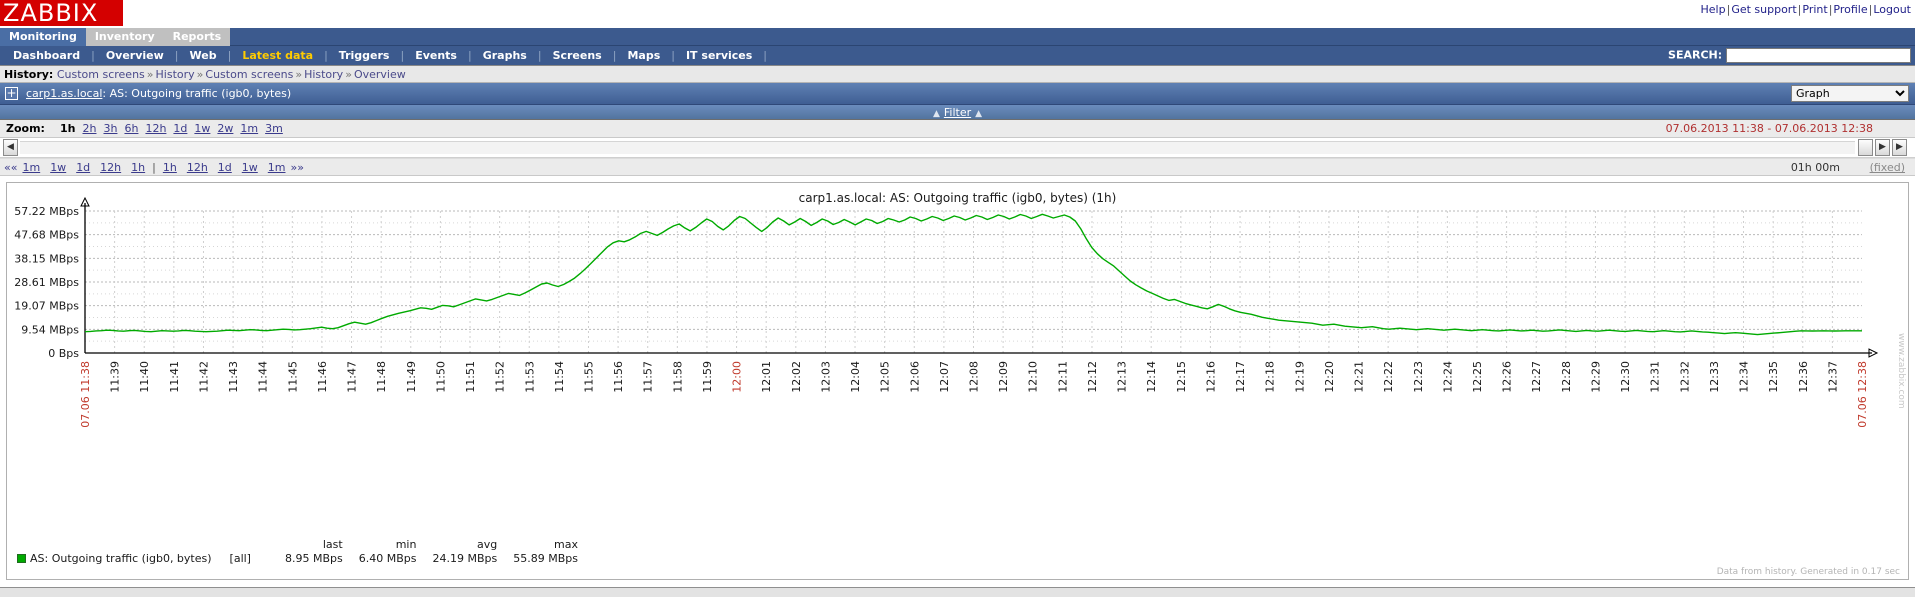 The height and width of the screenshot is (597, 1915). I want to click on breadcrumb-item-4: Overview, so click(380, 74).